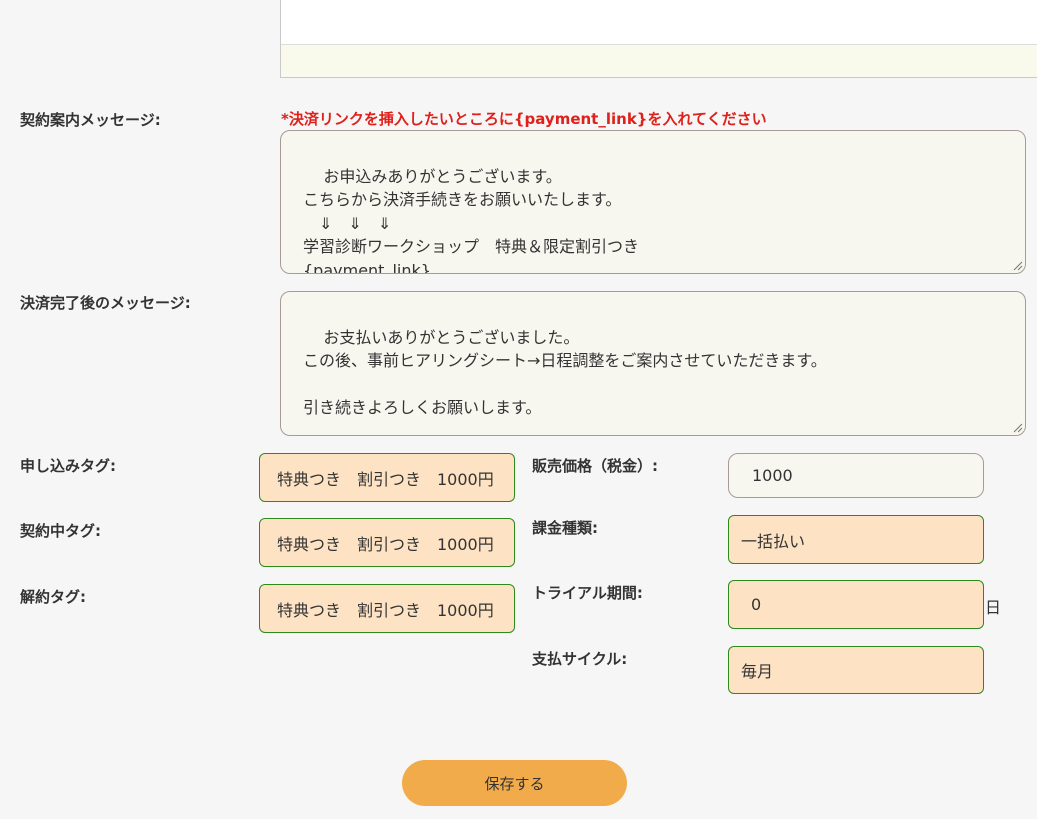 This screenshot has height=819, width=1037. Describe the element at coordinates (105, 303) in the screenshot. I see `completion-message-label: 決済完了後のメッセージ:` at that location.